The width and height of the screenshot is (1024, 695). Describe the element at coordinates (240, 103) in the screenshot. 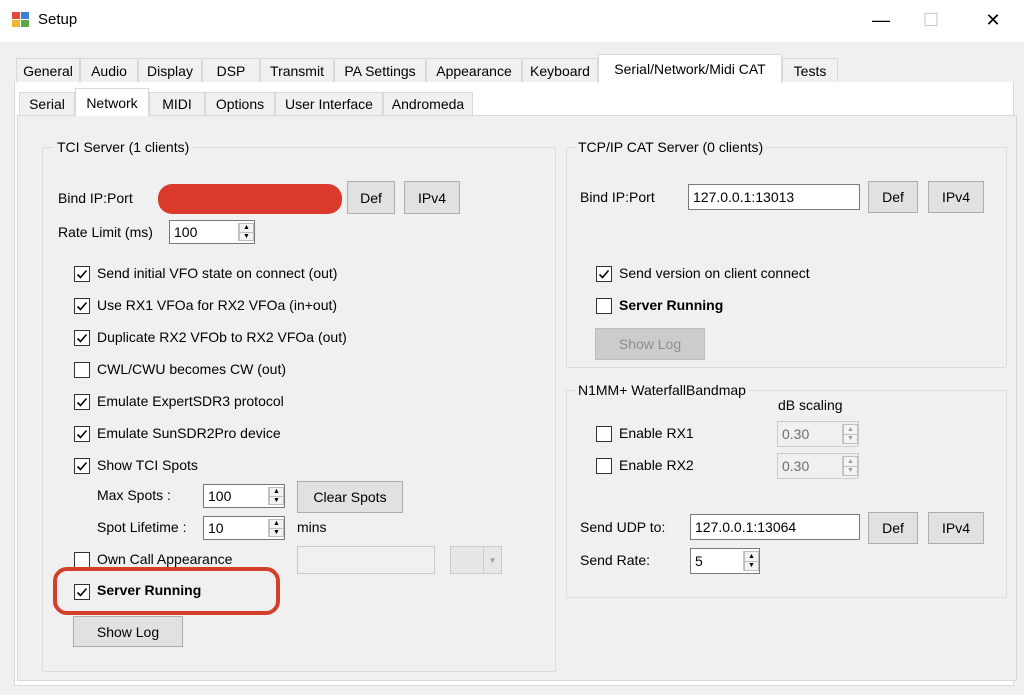

I see `subtab-options: Options` at that location.